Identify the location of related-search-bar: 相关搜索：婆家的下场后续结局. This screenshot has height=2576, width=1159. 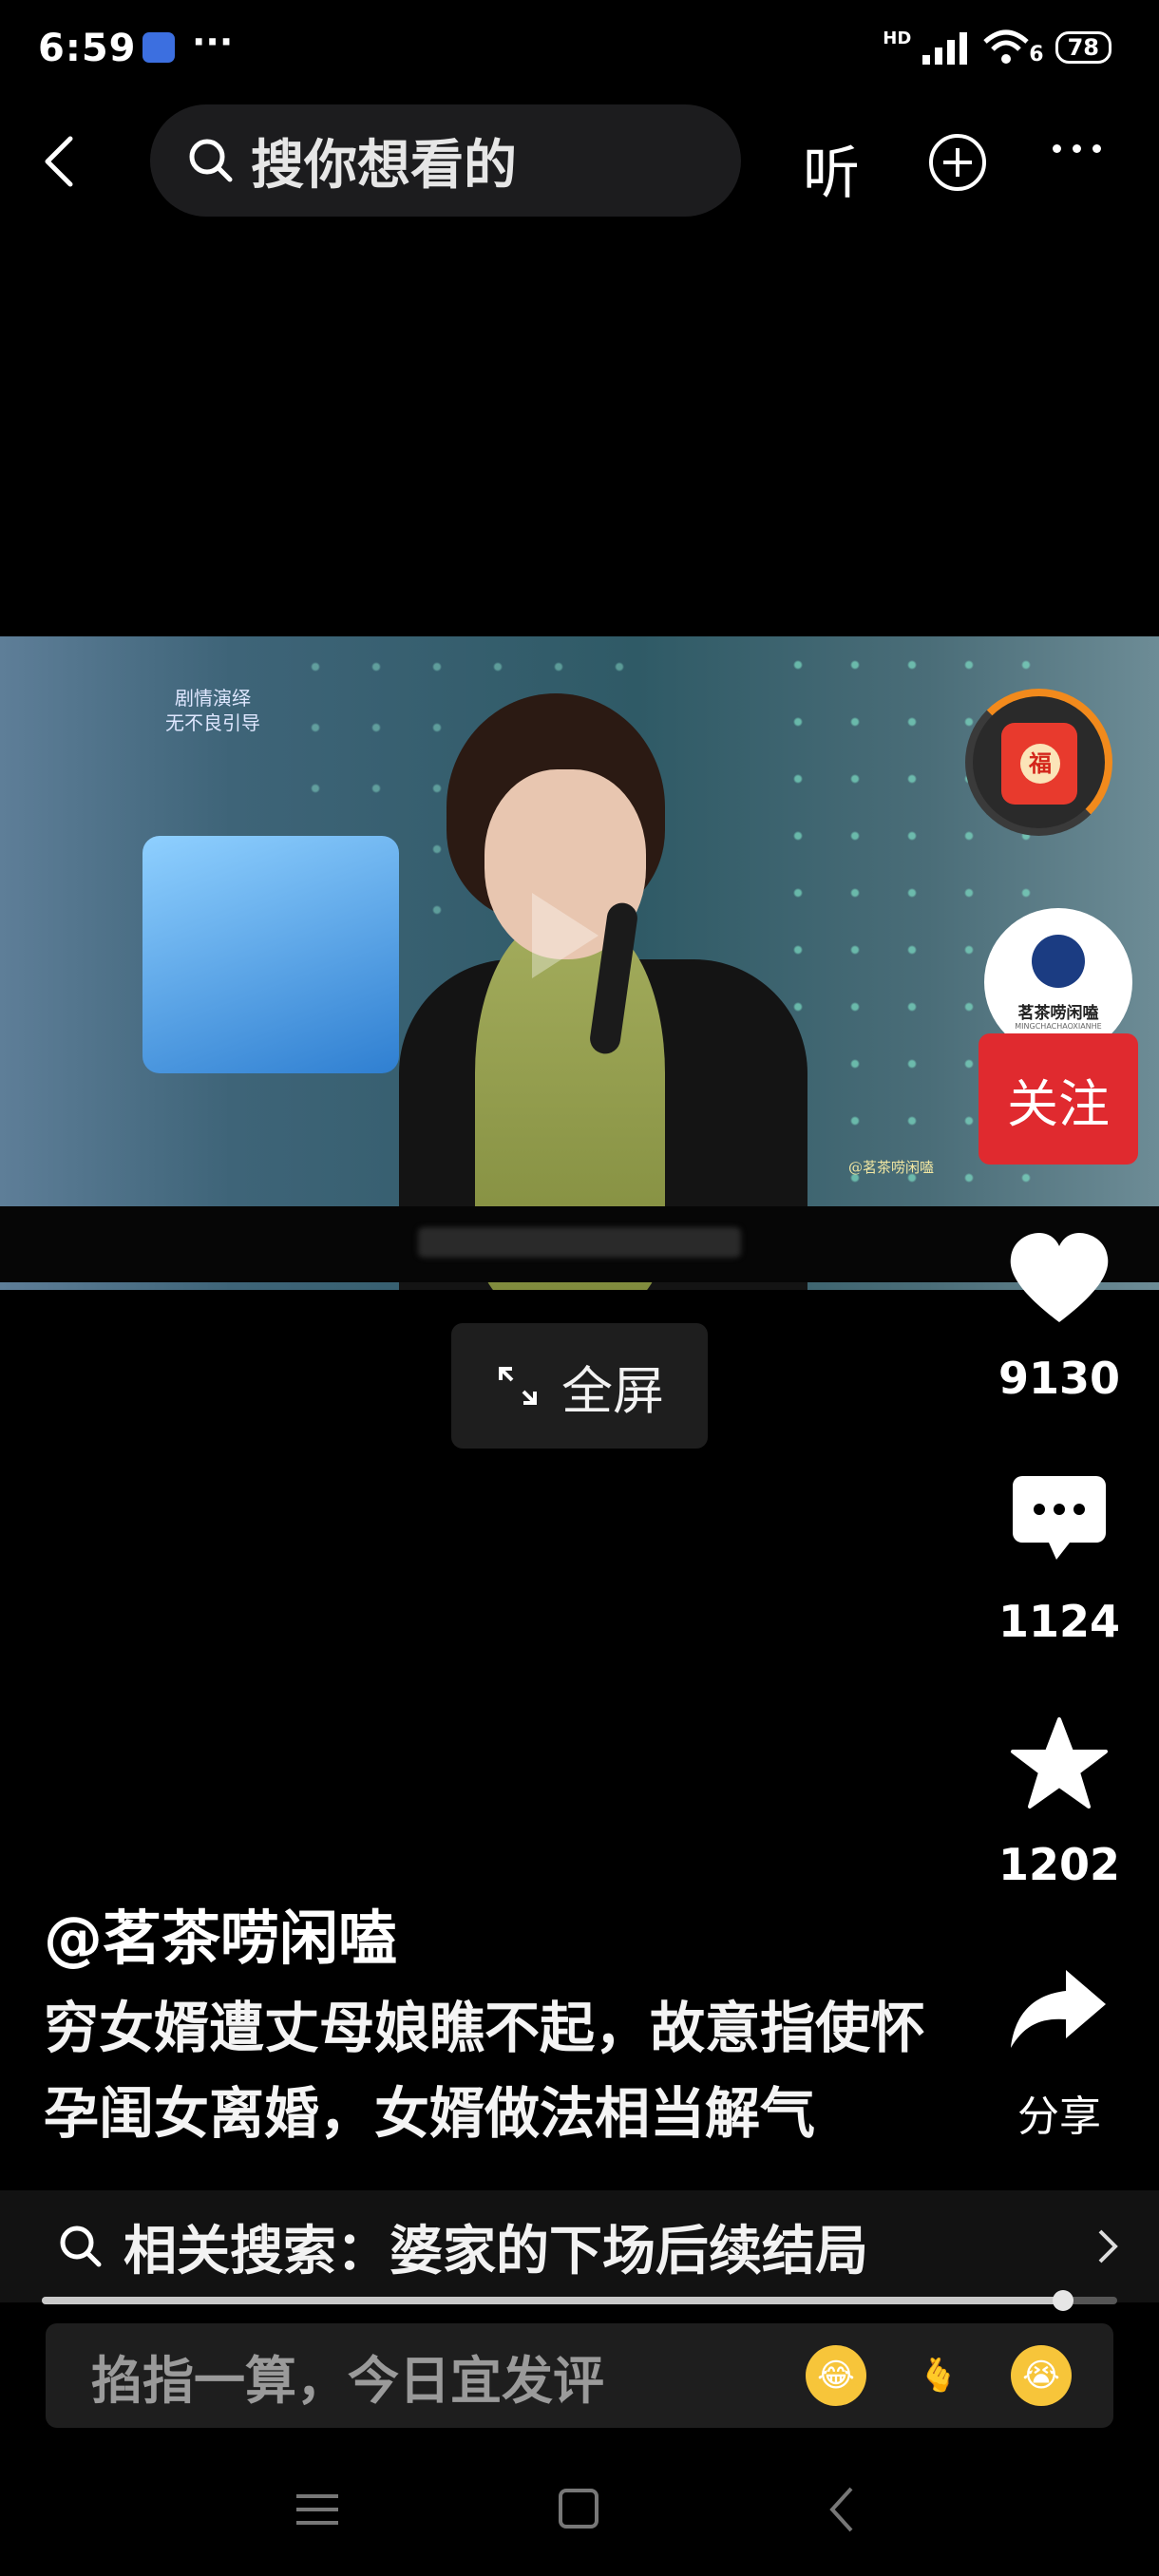
(579, 2246).